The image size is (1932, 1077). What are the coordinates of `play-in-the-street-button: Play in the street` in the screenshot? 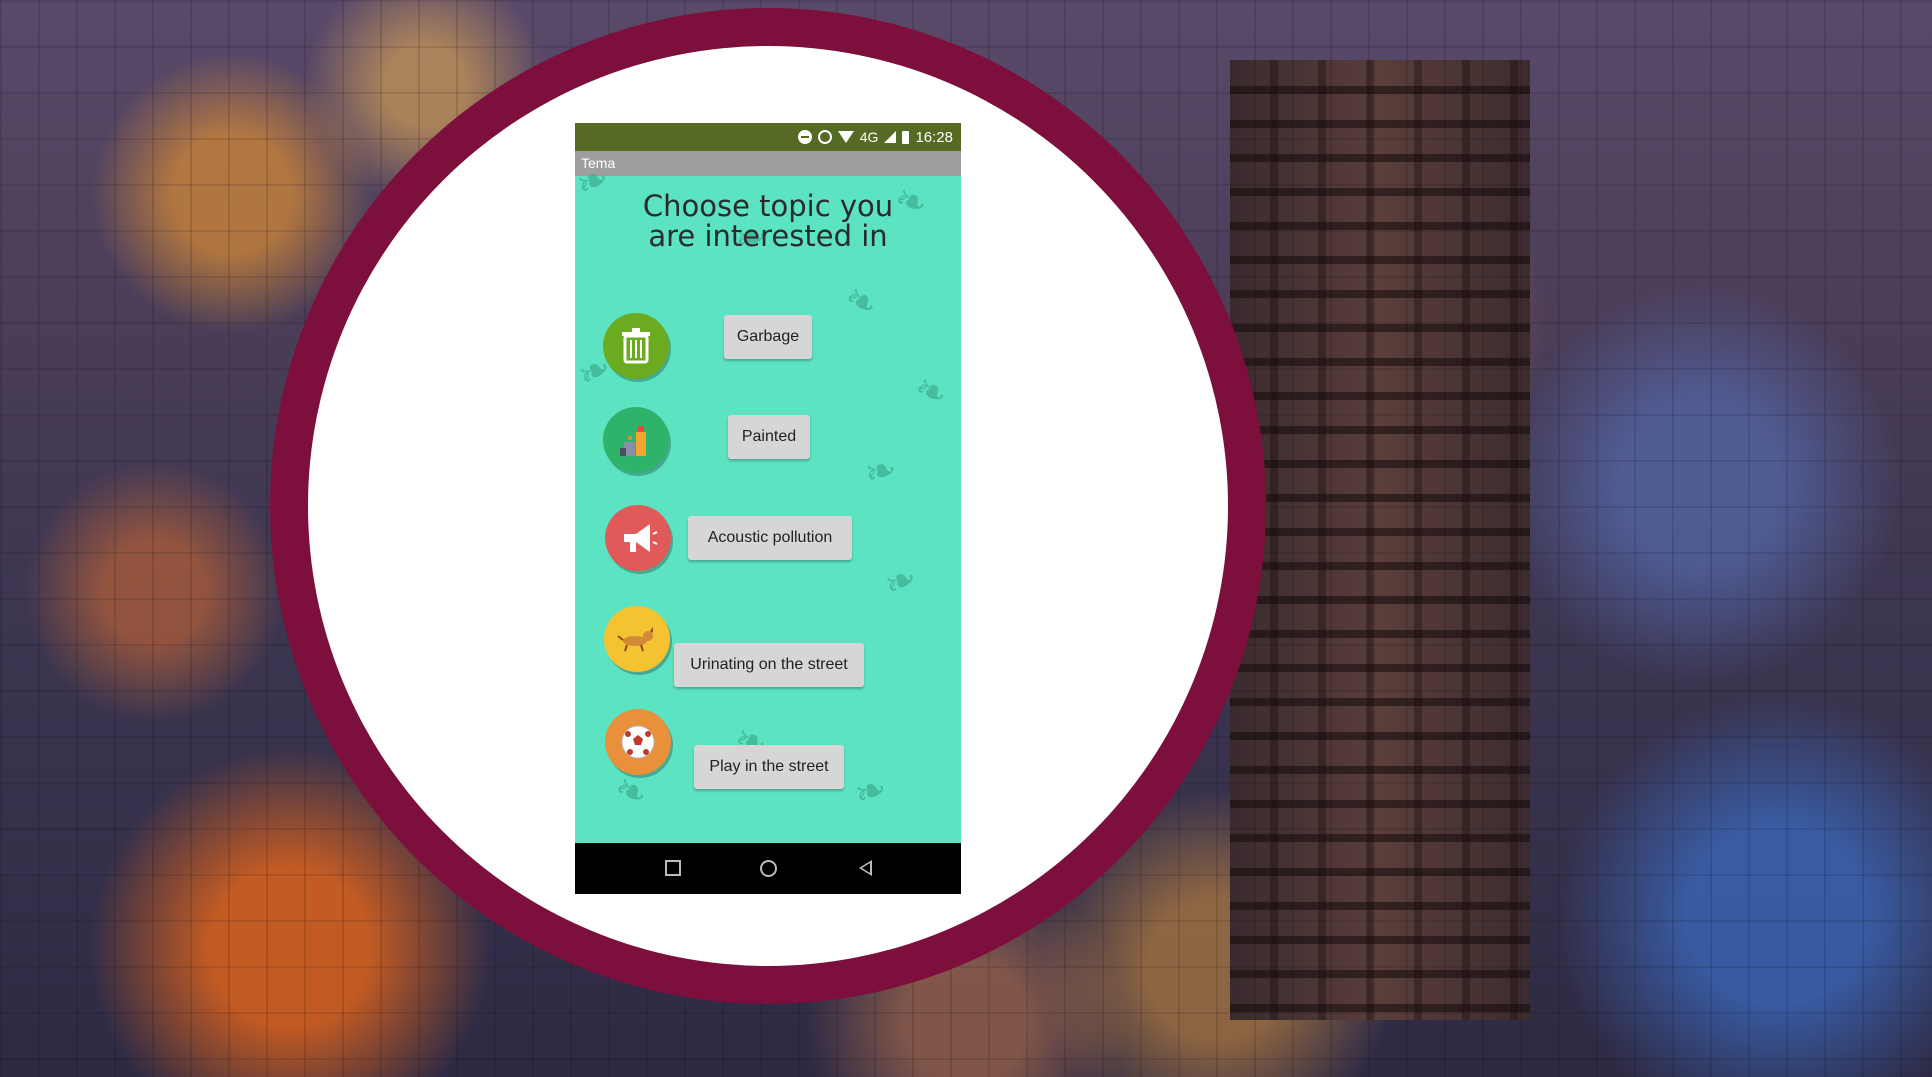 It's located at (769, 767).